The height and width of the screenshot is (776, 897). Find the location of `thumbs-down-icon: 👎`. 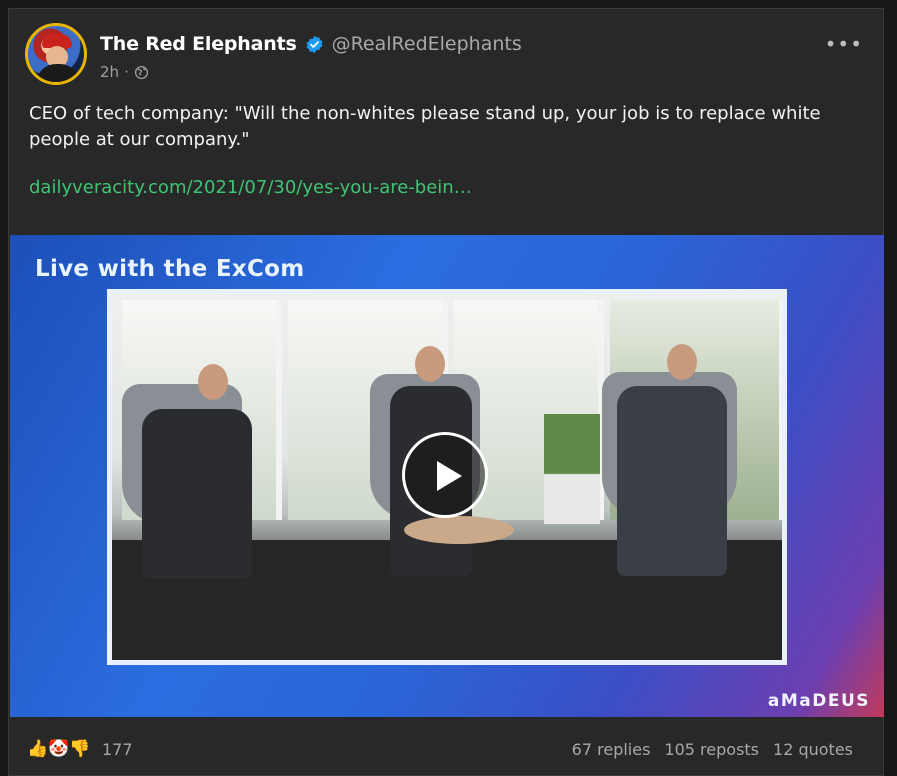

thumbs-down-icon: 👎 is located at coordinates (80, 749).